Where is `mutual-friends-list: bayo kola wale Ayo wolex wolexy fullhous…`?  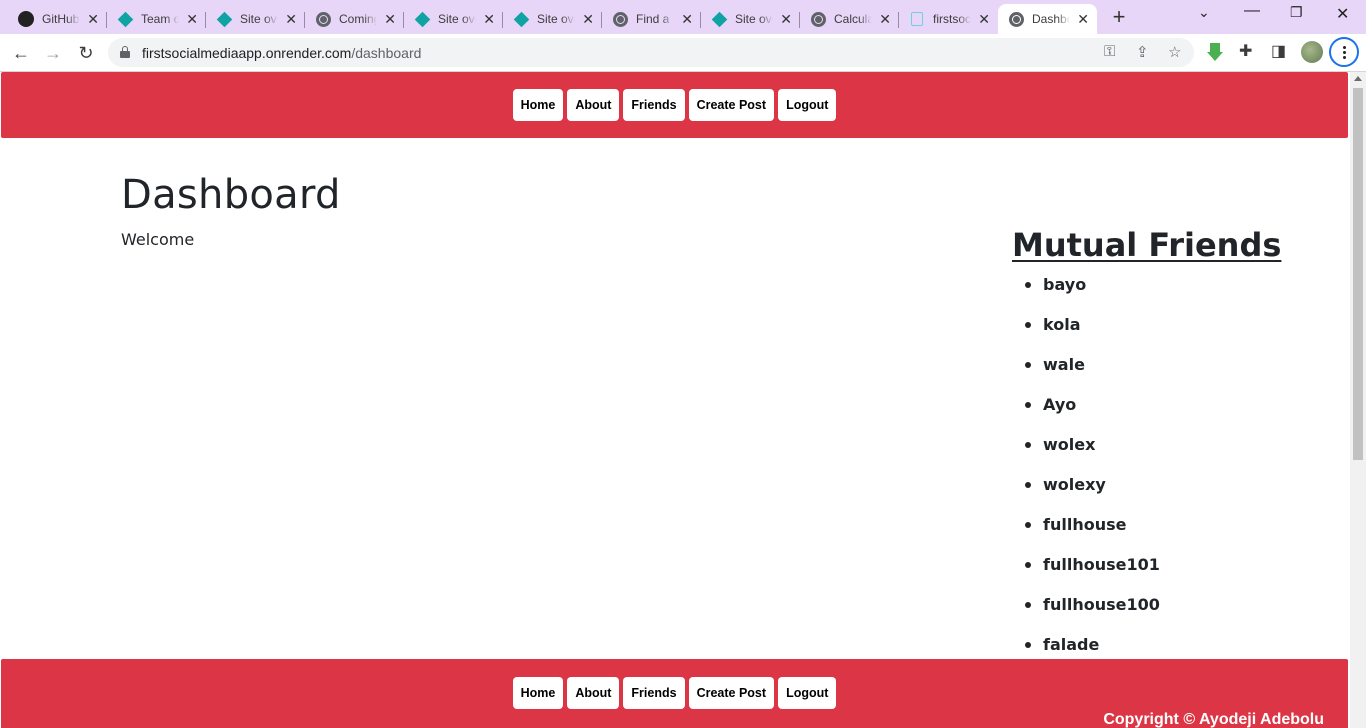
mutual-friends-list: bayo kola wale Ayo wolex wolexy fullhous… is located at coordinates (1092, 472).